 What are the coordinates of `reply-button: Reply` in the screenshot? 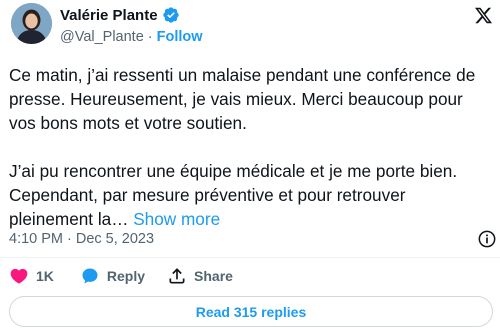 It's located at (112, 276).